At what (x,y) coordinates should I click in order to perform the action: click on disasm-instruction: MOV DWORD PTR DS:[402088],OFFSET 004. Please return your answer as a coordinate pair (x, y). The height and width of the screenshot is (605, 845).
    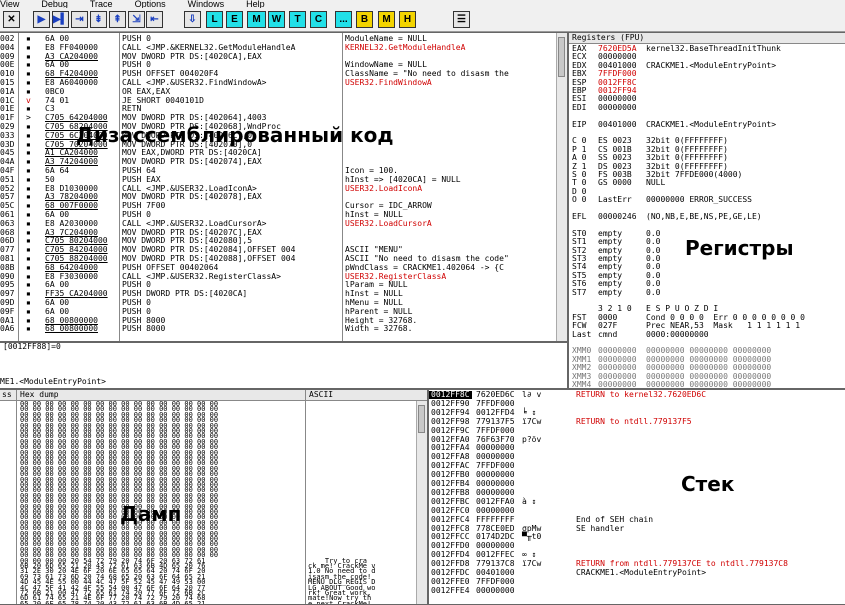
    Looking at the image, I should click on (231, 259).